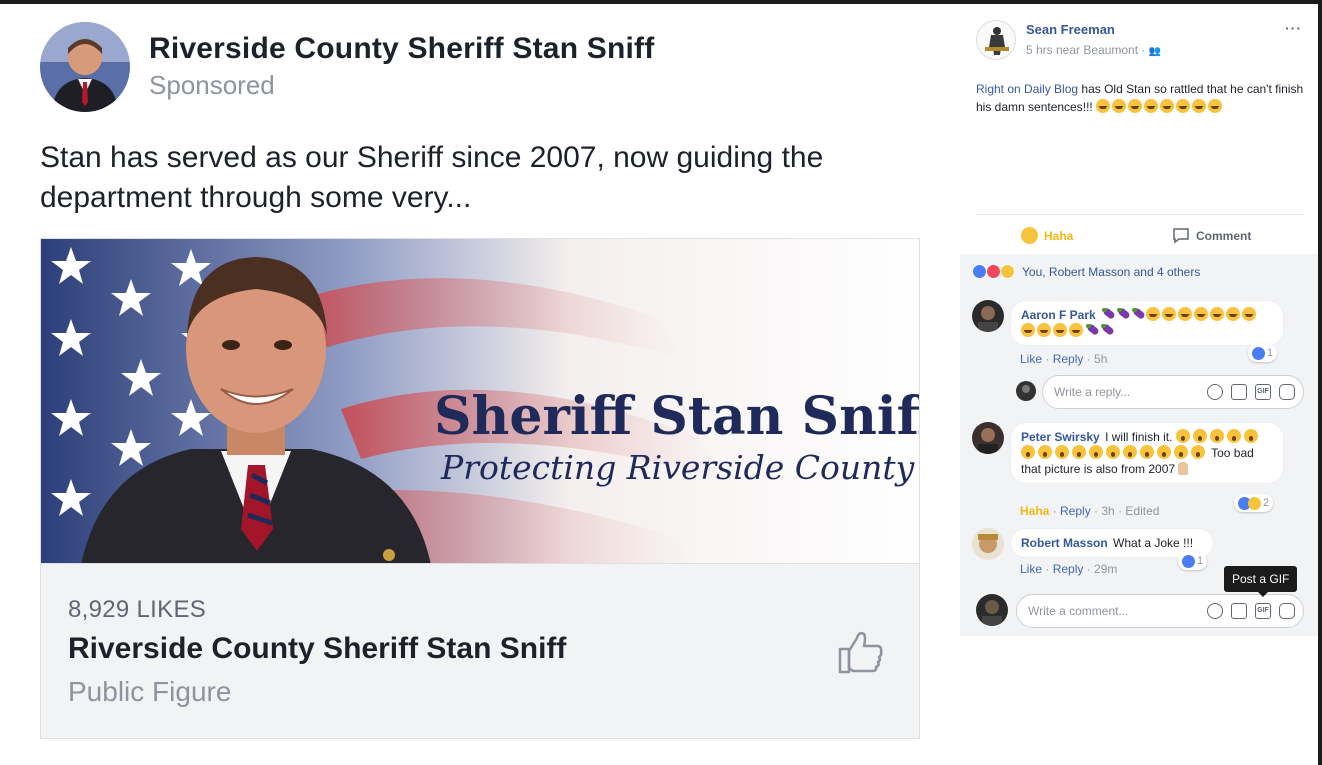  What do you see at coordinates (1139, 437) in the screenshot?
I see `comment-text: I will finish it.` at bounding box center [1139, 437].